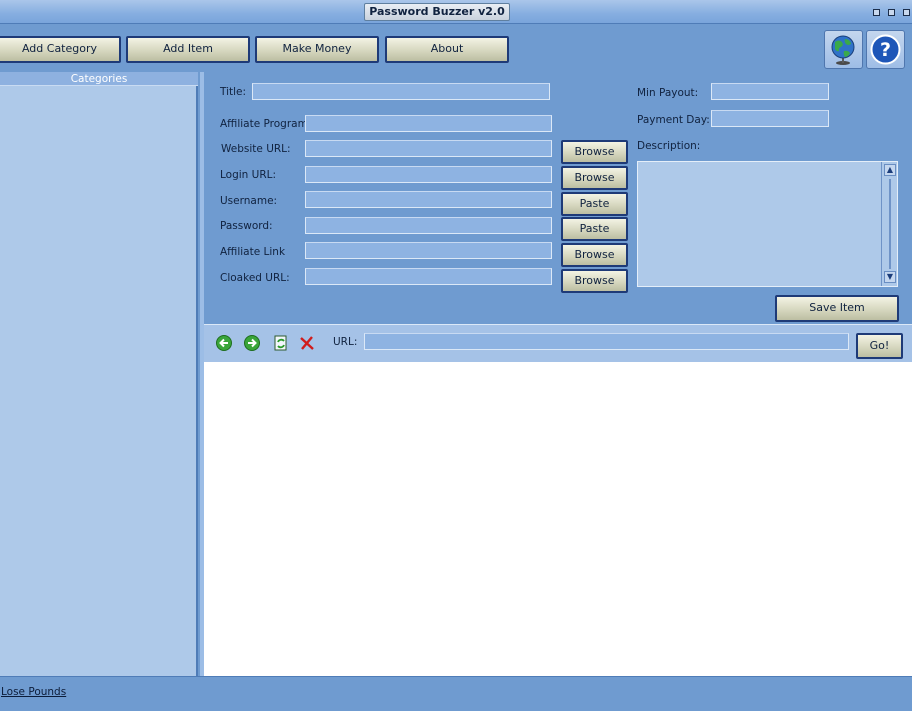 The width and height of the screenshot is (912, 711). I want to click on globe-icon, so click(843, 50).